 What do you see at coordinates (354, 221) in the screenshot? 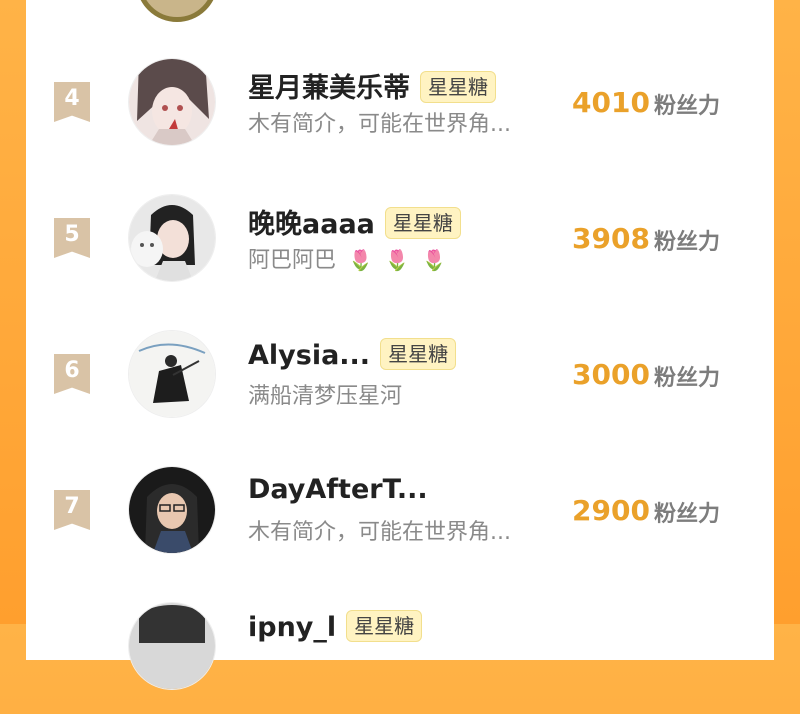
I see `user-name: 晚晚aaaa 星星糖` at bounding box center [354, 221].